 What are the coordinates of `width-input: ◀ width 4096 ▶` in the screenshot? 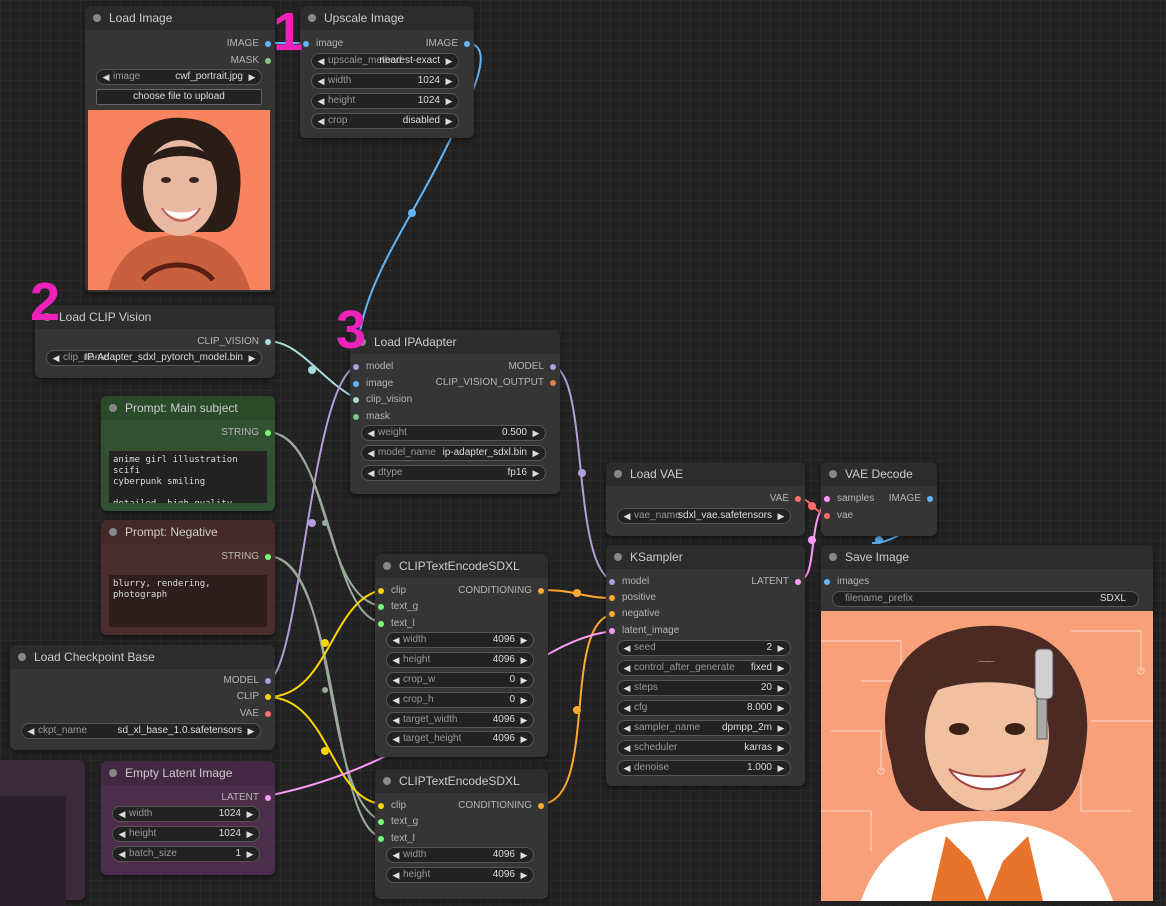 It's located at (460, 640).